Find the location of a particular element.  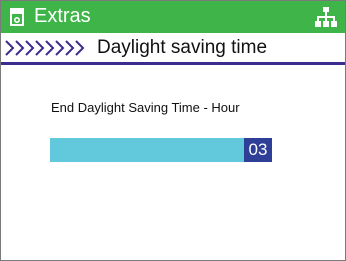

hour-value: 03 is located at coordinates (258, 150).